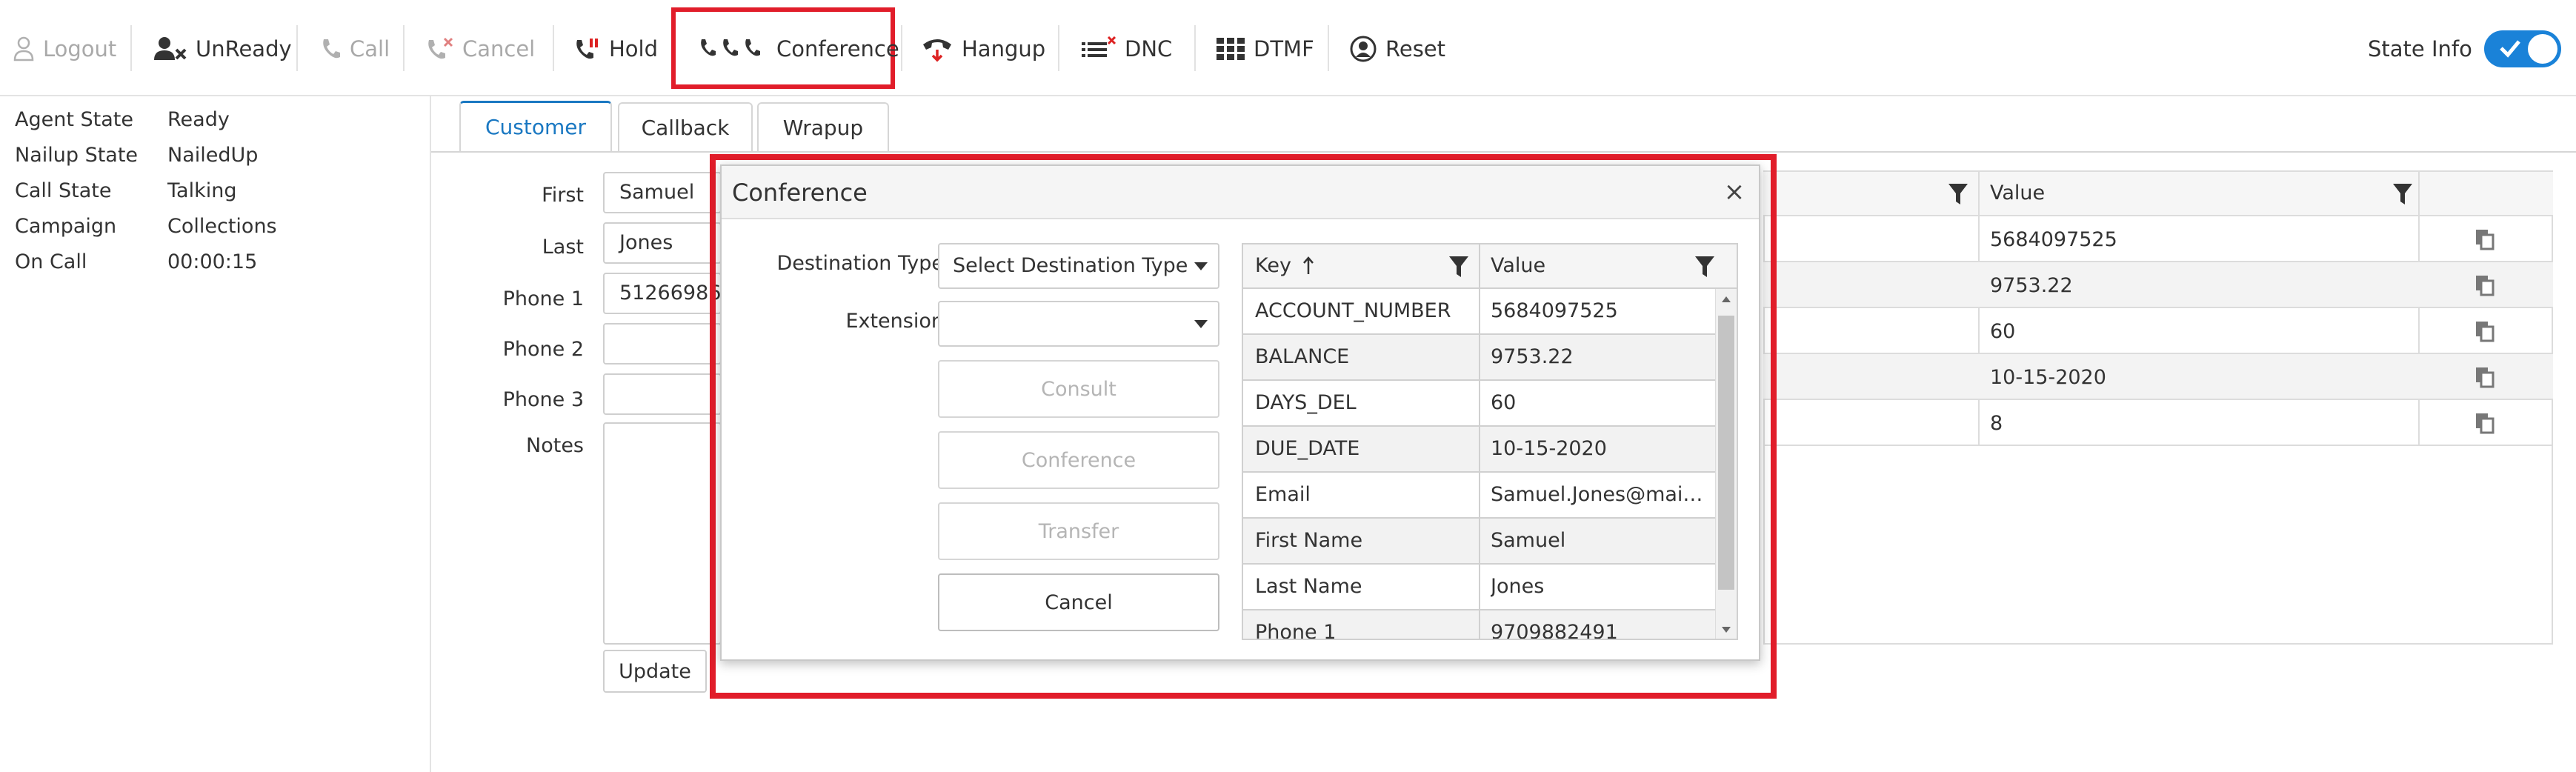 The image size is (2576, 772). Describe the element at coordinates (2158, 194) in the screenshot. I see `customer-grid-header: Value` at that location.